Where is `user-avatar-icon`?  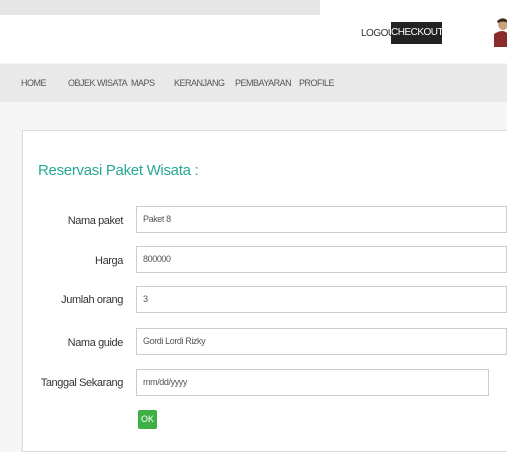
user-avatar-icon is located at coordinates (500, 32).